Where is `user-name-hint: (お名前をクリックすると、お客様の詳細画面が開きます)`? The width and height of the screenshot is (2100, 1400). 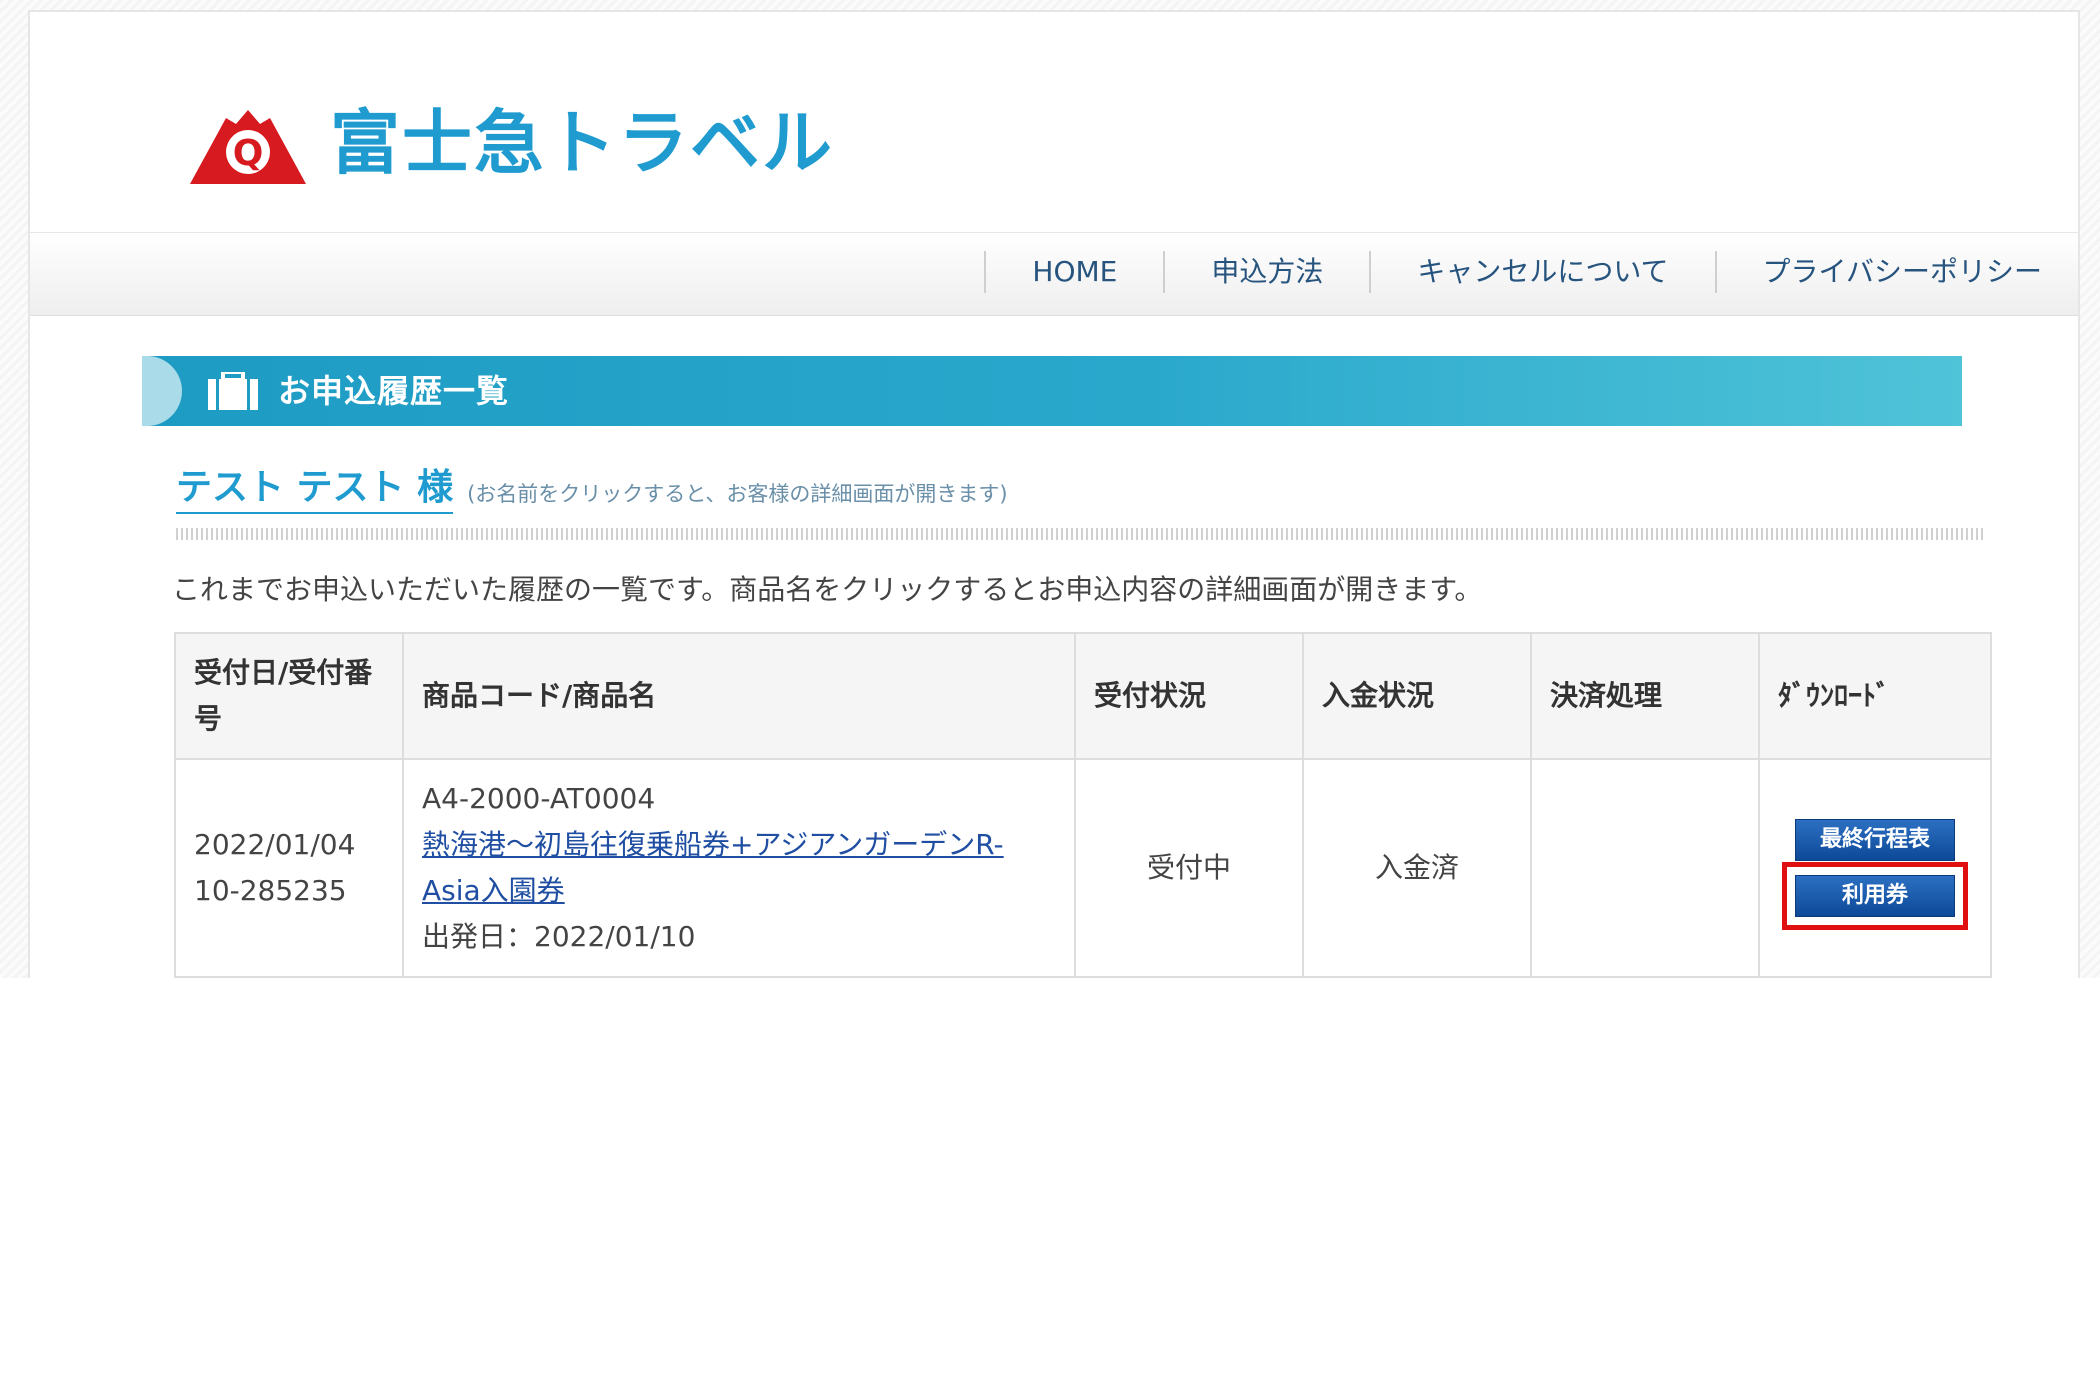 user-name-hint: (お名前をクリックすると、お客様の詳細画面が開きます) is located at coordinates (737, 494).